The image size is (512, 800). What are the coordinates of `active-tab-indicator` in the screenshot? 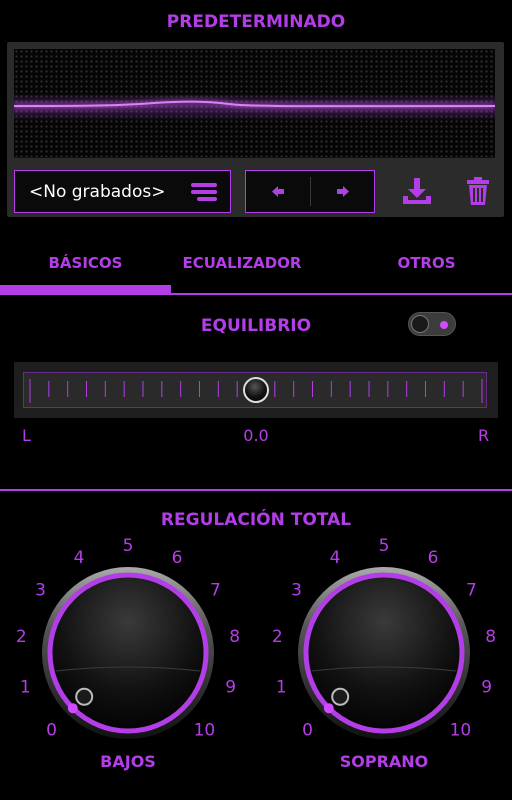 It's located at (85, 289).